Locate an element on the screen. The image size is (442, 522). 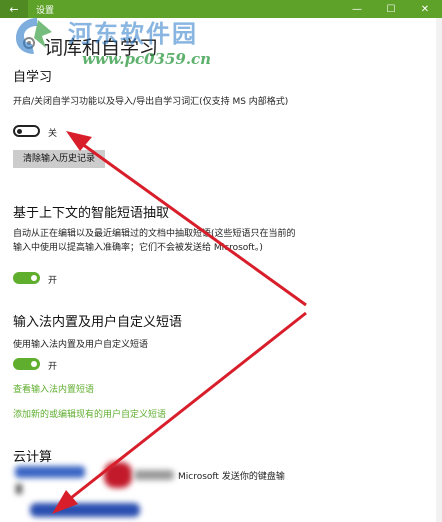
section-title-builtin-phrases: 输入法内置及用户自定义短语 is located at coordinates (98, 322).